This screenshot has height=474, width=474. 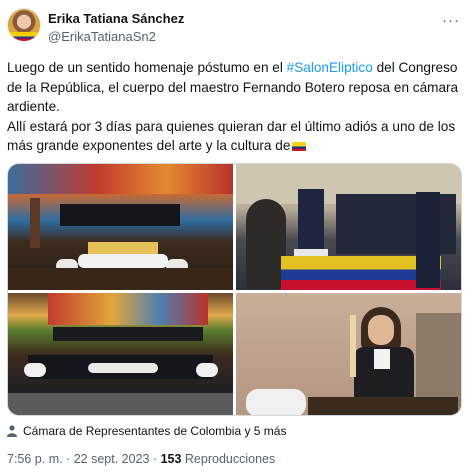 What do you see at coordinates (24, 25) in the screenshot?
I see `avatar` at bounding box center [24, 25].